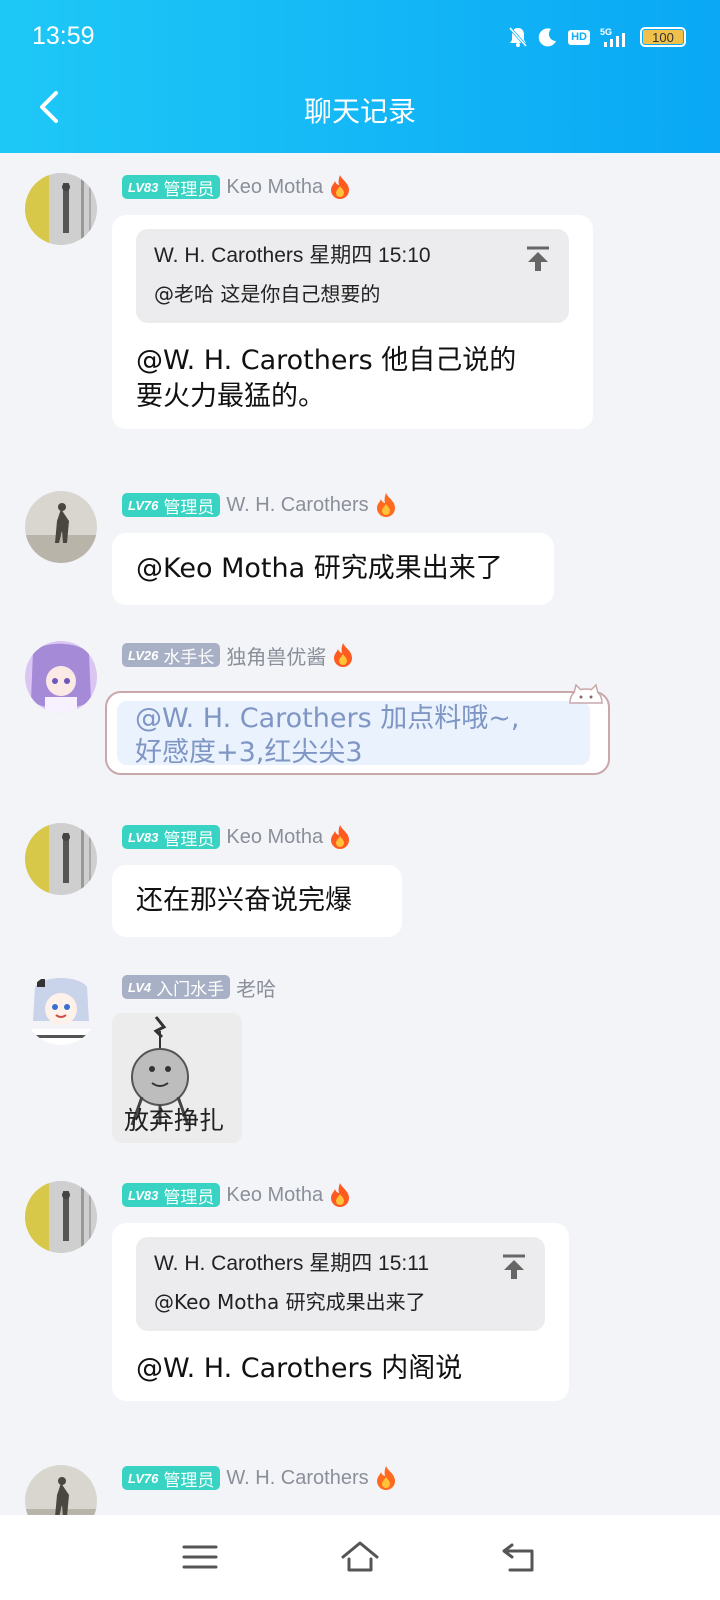 The width and height of the screenshot is (720, 1600). I want to click on signal-icon: 5G, so click(612, 37).